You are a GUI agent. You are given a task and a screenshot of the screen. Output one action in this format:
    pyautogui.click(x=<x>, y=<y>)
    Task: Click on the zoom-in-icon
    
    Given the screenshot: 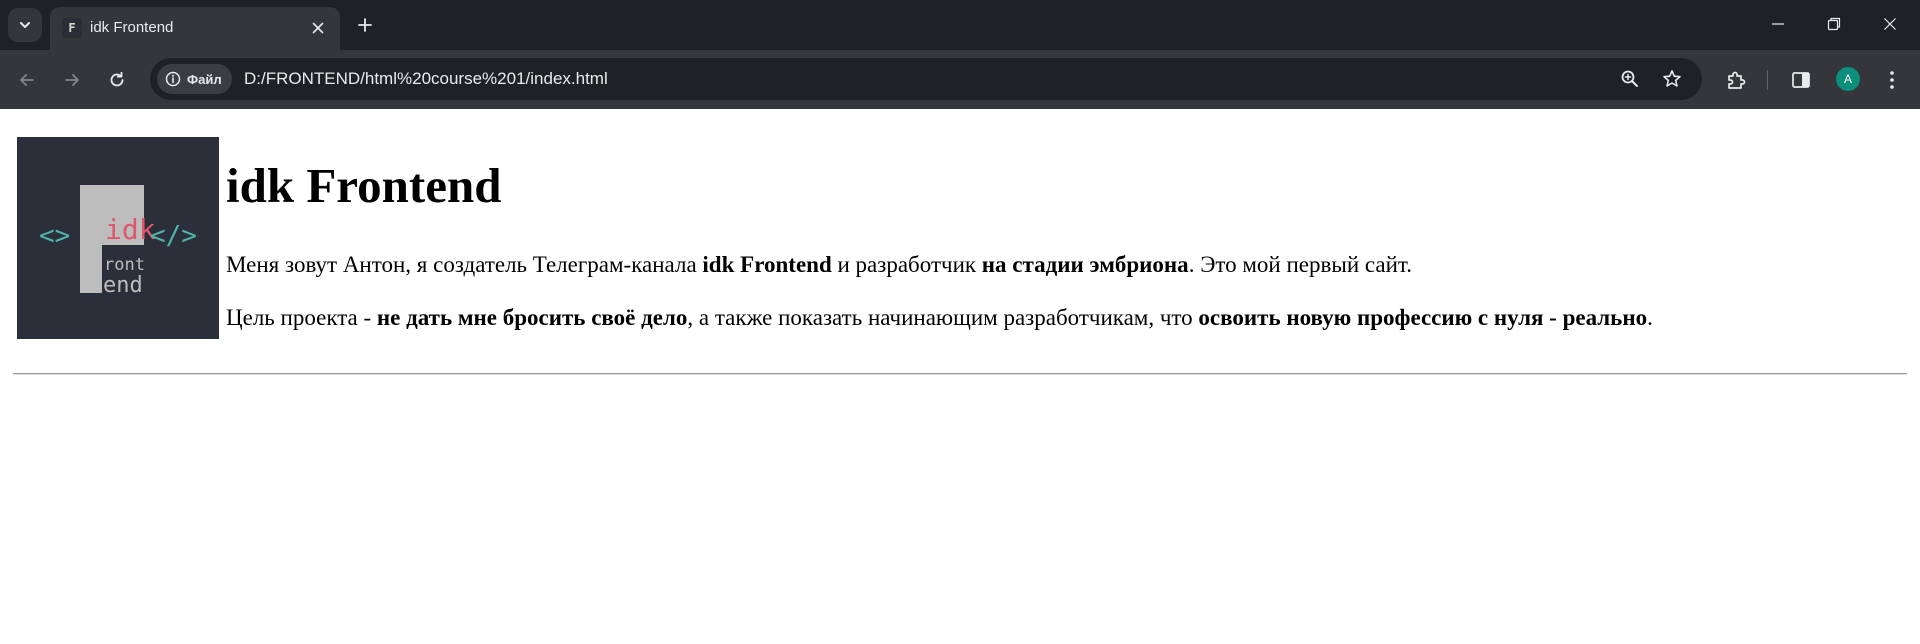 What is the action you would take?
    pyautogui.click(x=1629, y=78)
    